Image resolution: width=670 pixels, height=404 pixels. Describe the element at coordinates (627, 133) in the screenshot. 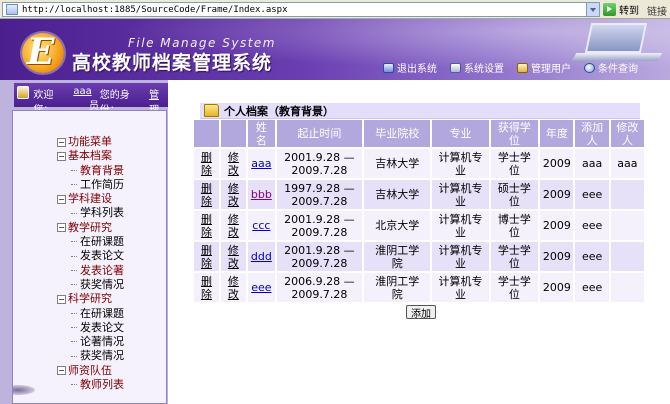

I see `col-modified-by: 修改人` at that location.